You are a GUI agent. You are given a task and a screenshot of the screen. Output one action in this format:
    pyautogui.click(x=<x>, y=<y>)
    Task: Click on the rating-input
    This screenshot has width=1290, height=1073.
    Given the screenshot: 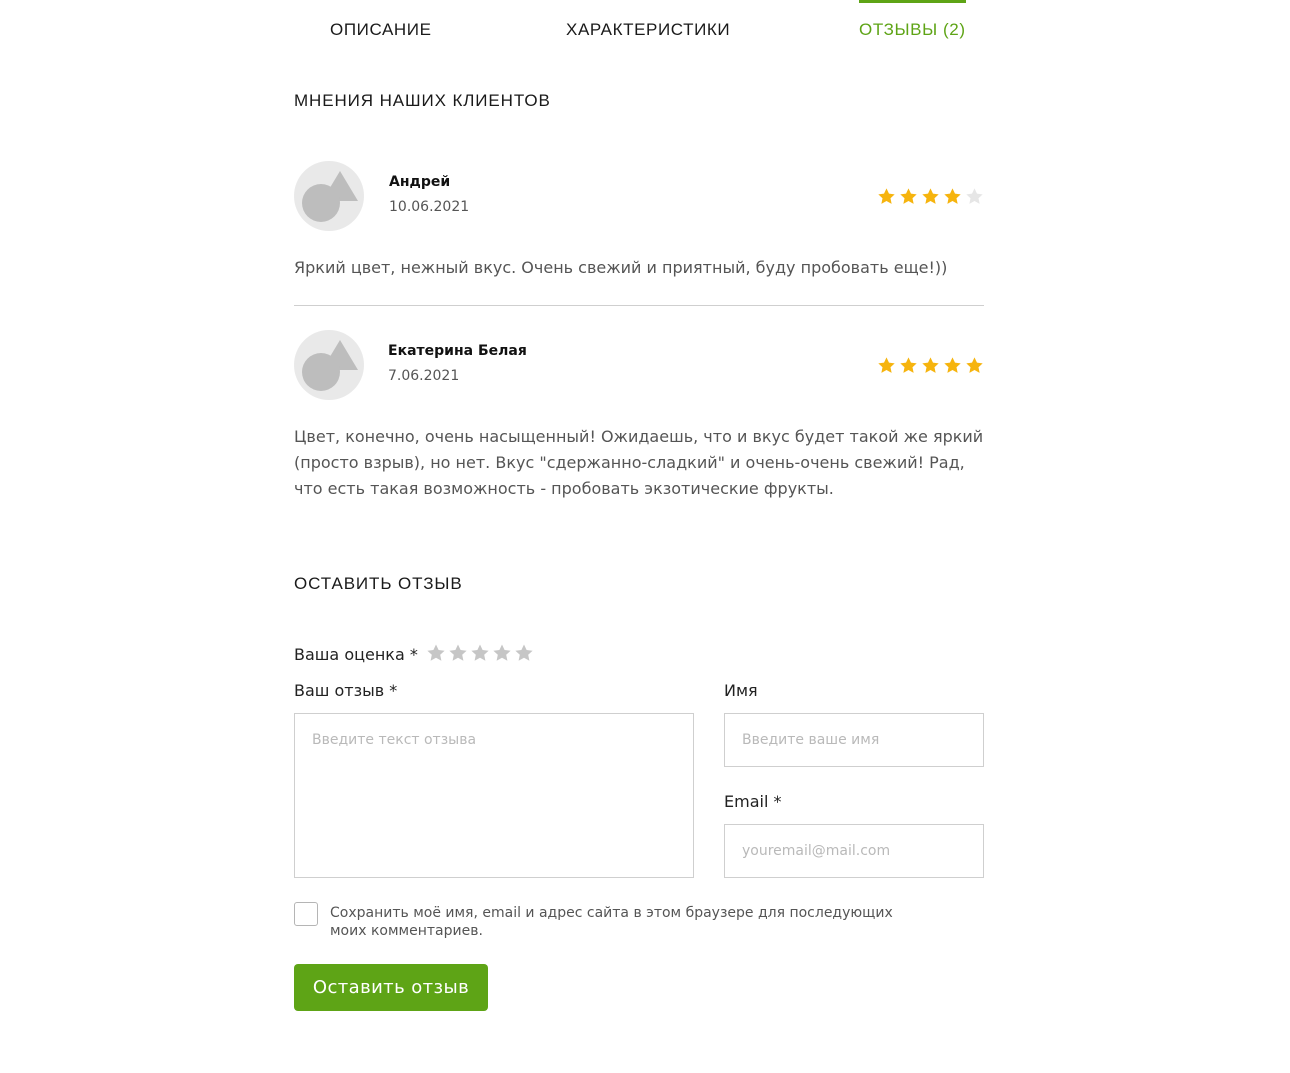 What is the action you would take?
    pyautogui.click(x=480, y=653)
    